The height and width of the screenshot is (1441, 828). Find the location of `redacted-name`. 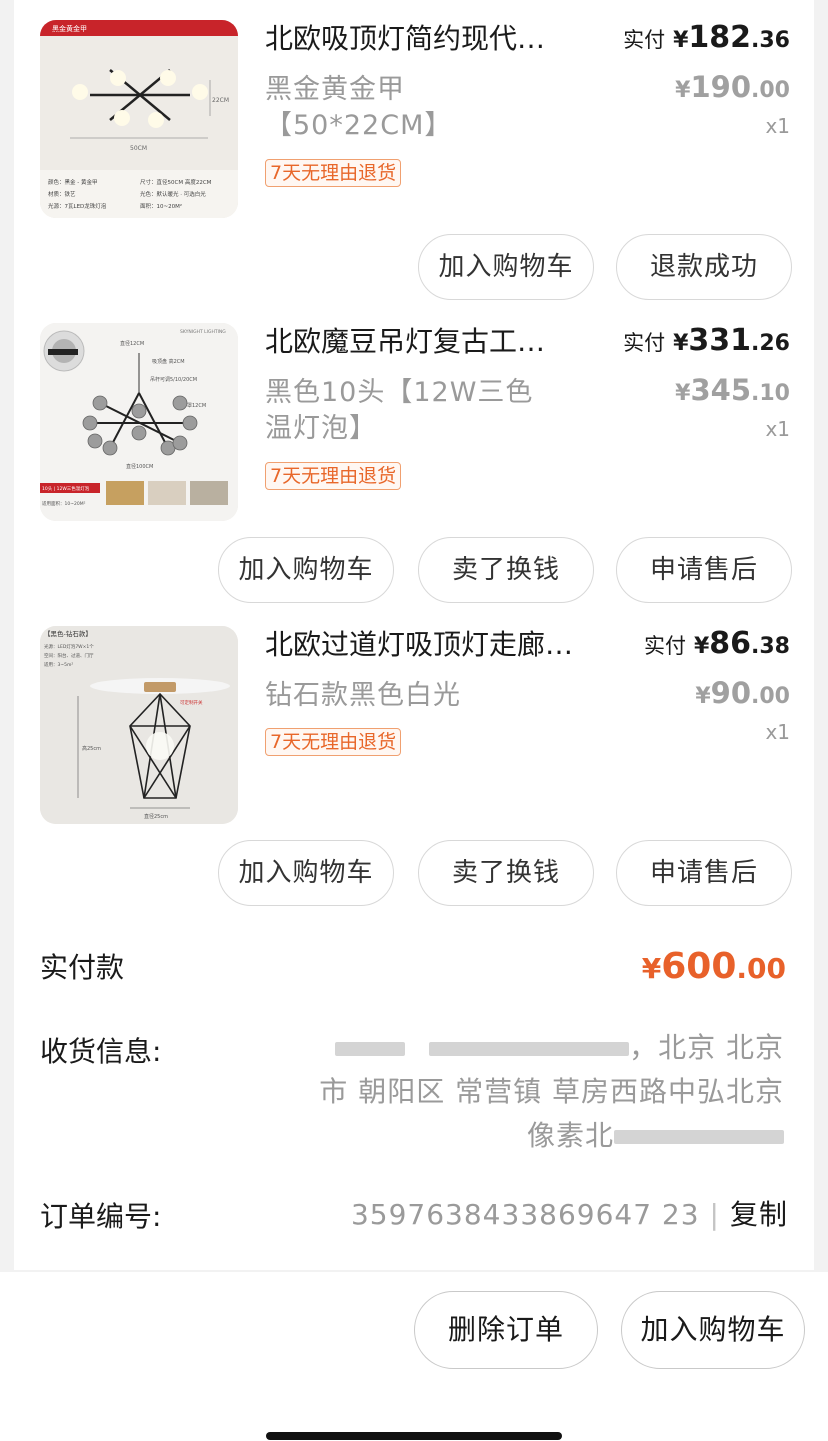

redacted-name is located at coordinates (370, 1049).